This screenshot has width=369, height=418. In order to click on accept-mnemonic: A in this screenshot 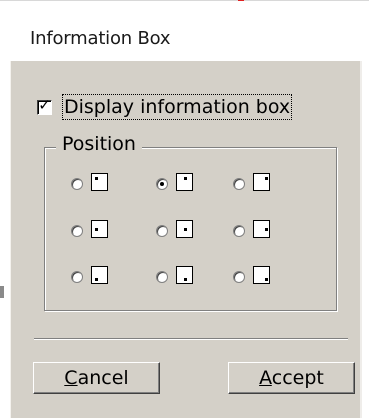, I will do `click(265, 378)`.